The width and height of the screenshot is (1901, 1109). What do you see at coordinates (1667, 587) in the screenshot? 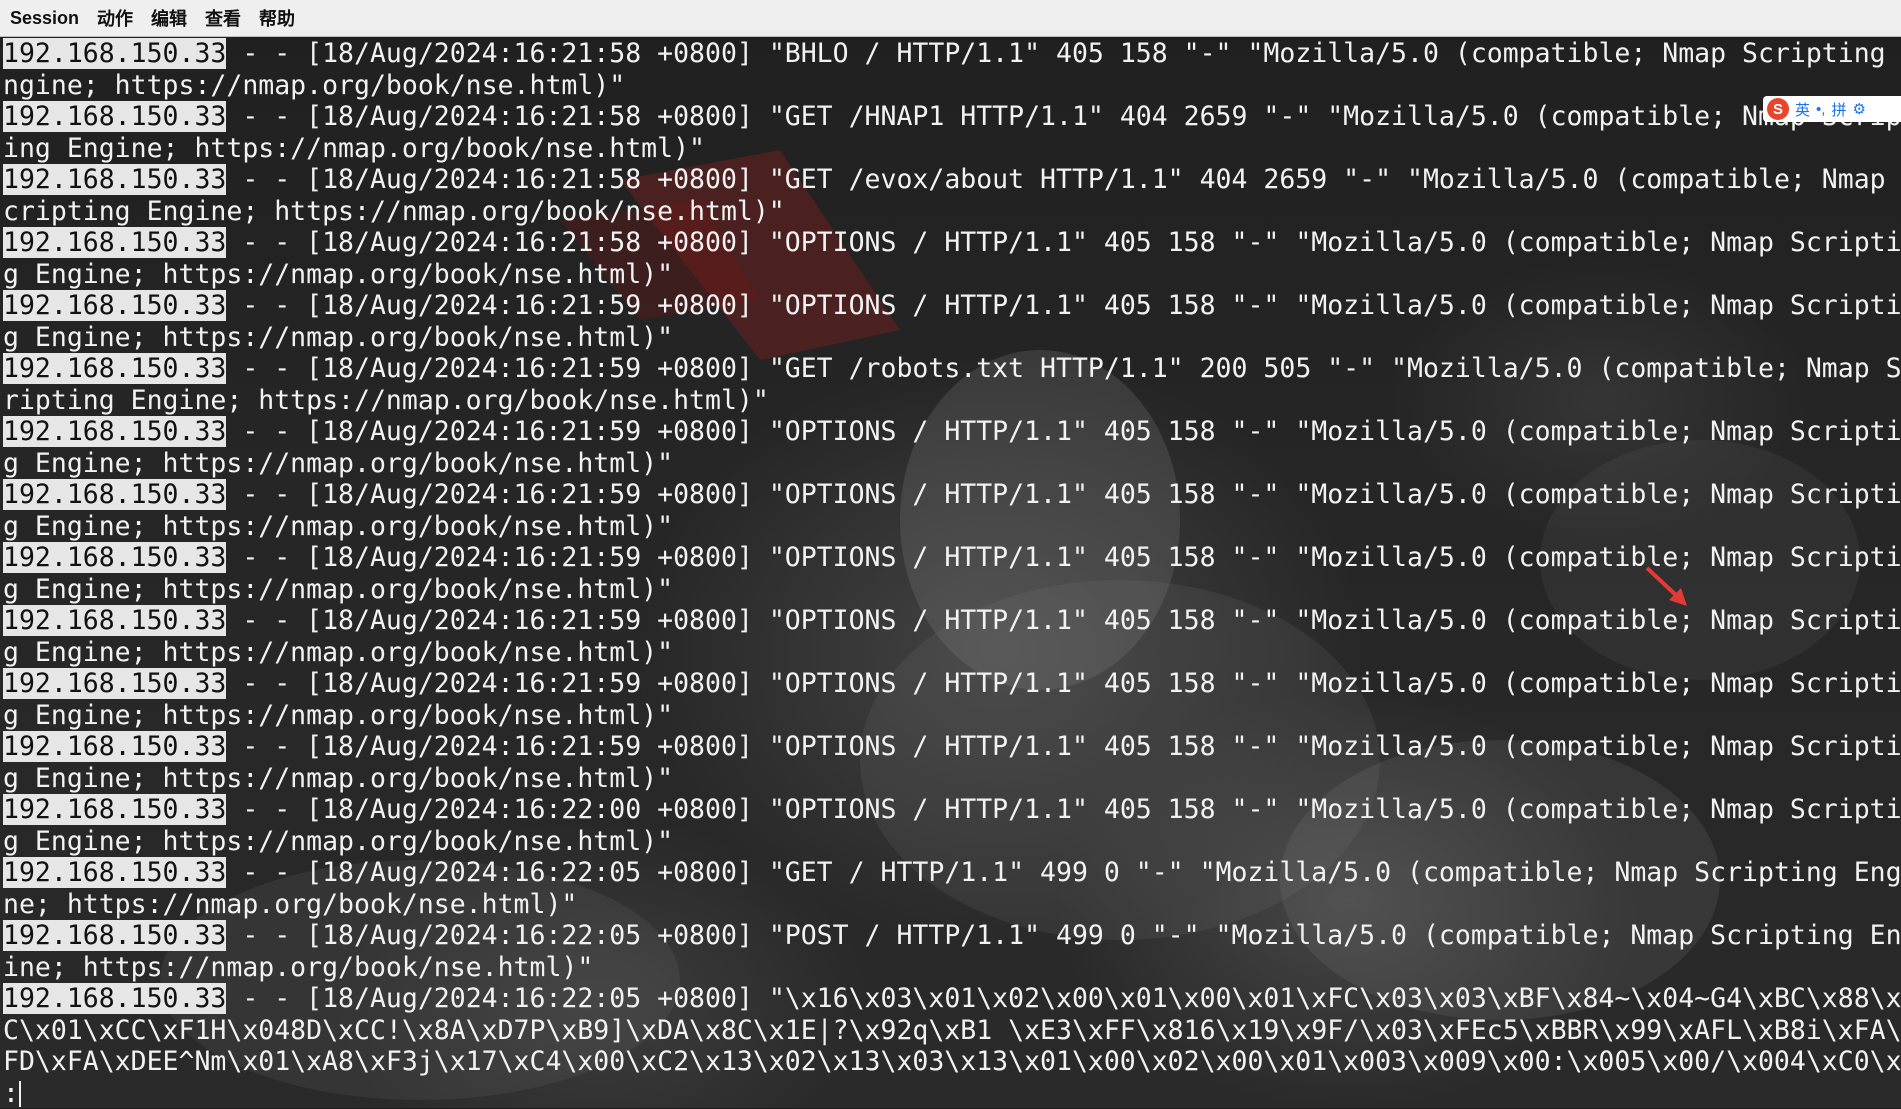
I see `annotation-arrow-icon` at bounding box center [1667, 587].